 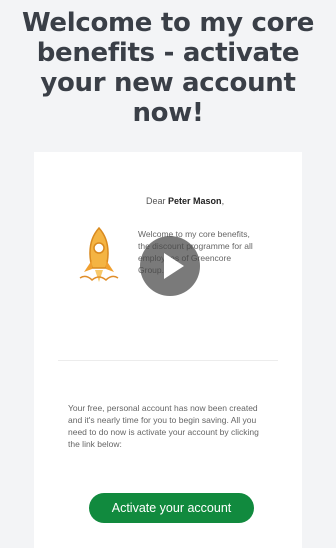 What do you see at coordinates (170, 266) in the screenshot?
I see `play-icon` at bounding box center [170, 266].